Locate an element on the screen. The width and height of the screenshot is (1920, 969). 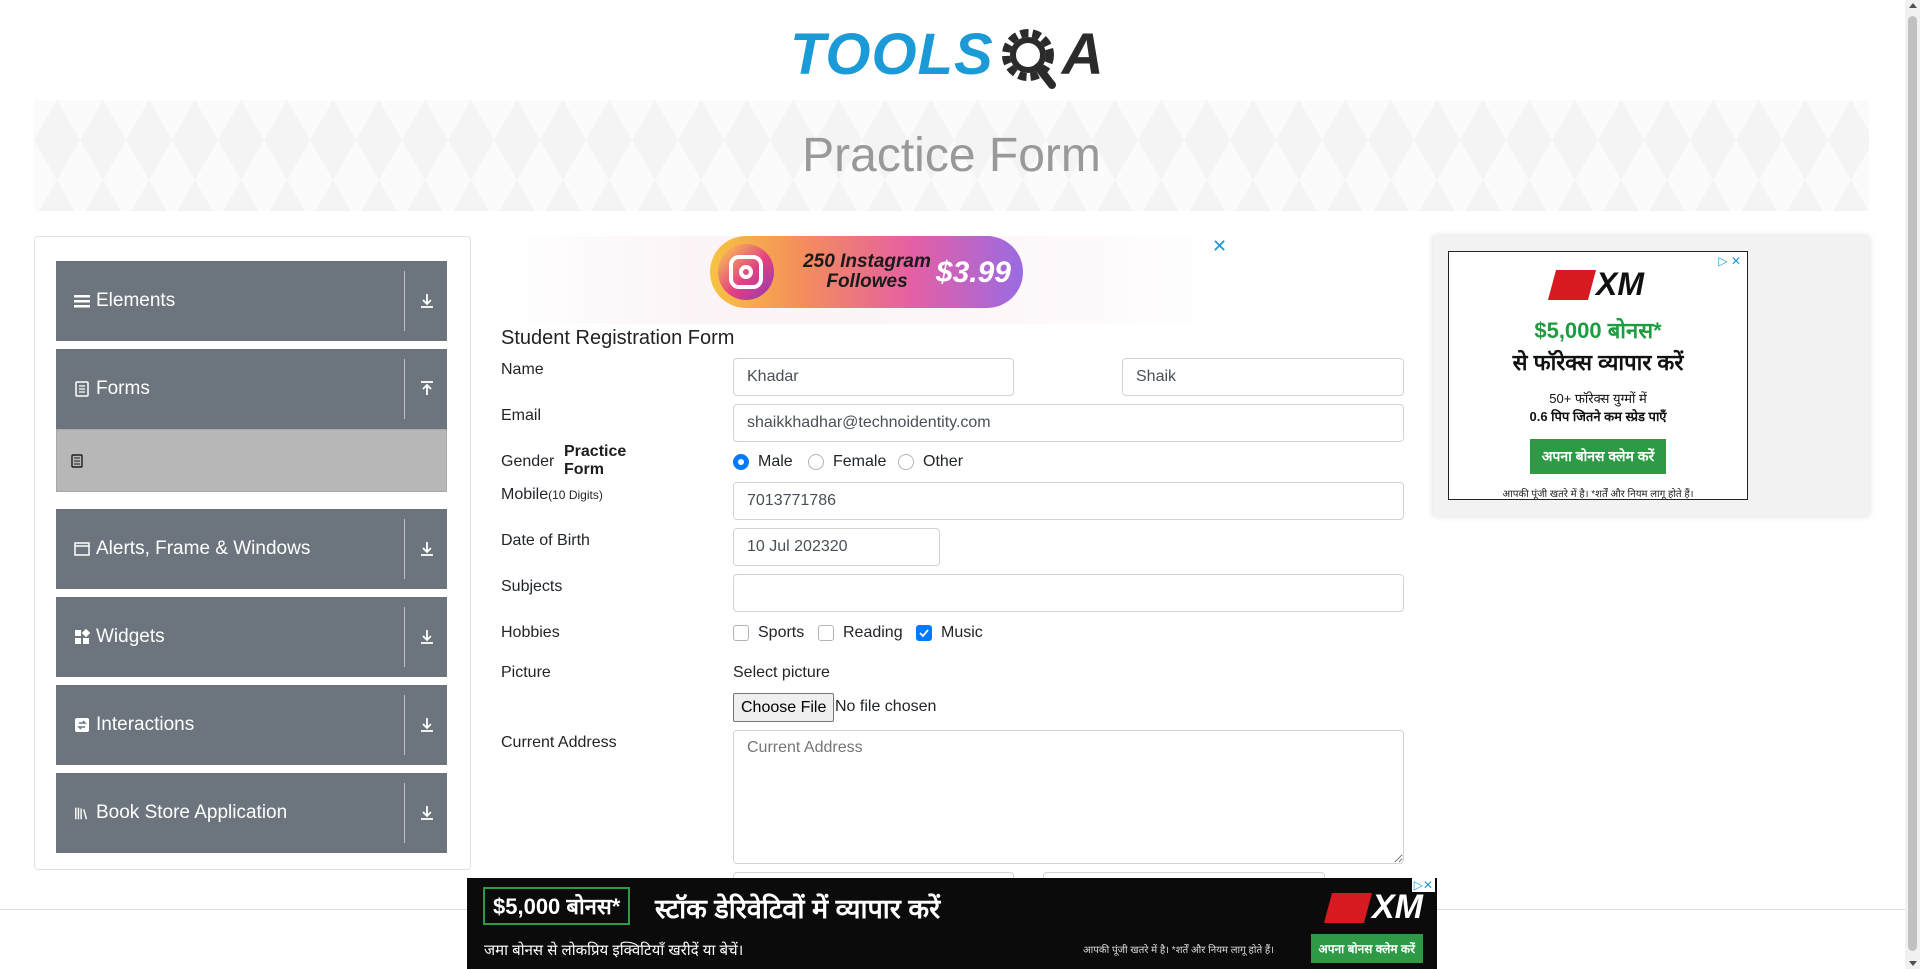
sidebar-group-widgets: Widgets is located at coordinates (251, 637).